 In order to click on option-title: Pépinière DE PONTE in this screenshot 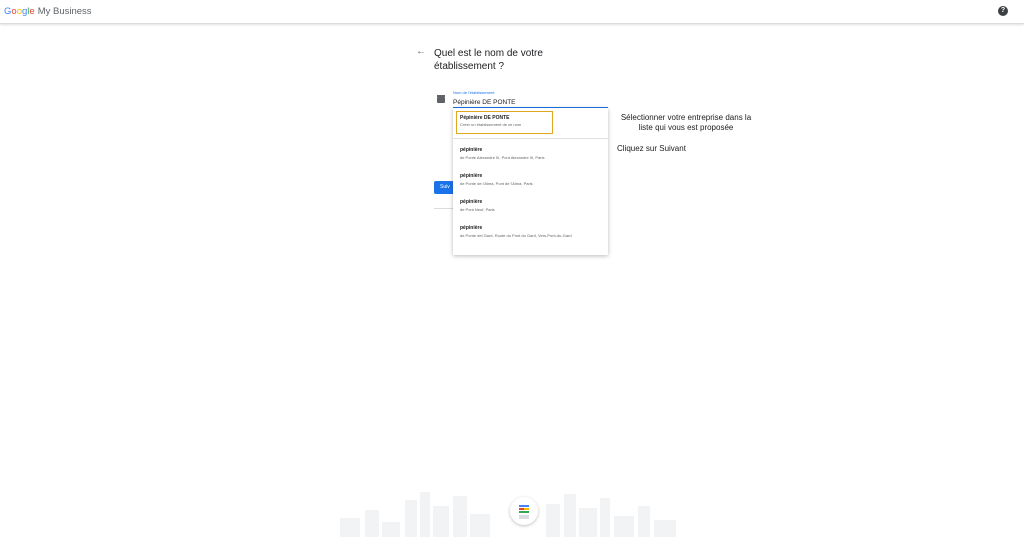, I will do `click(485, 118)`.